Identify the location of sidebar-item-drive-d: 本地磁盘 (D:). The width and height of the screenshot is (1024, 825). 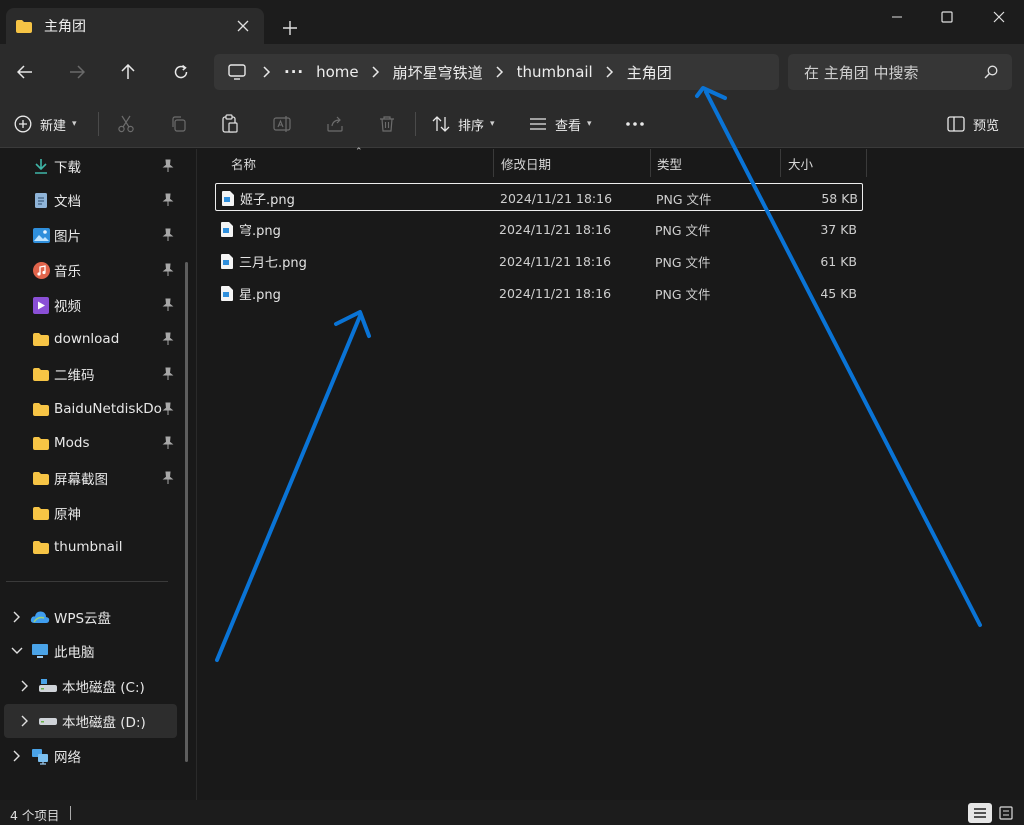
(90, 721).